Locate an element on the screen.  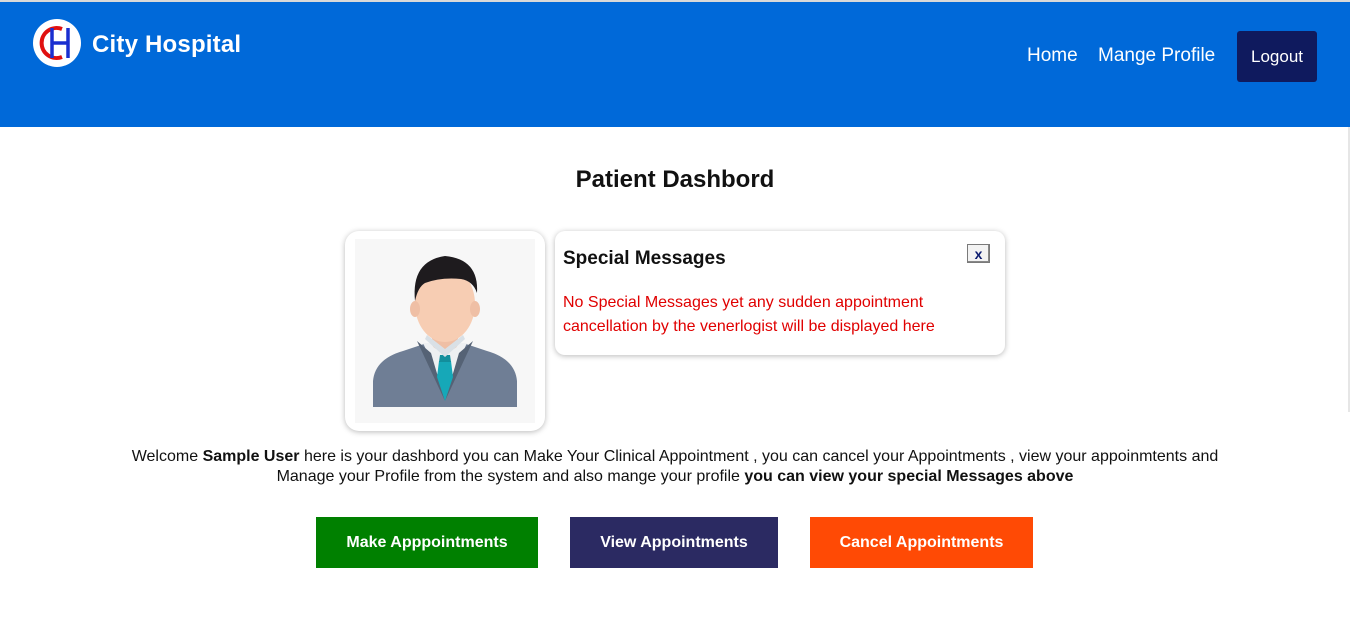
close-messages-button: x is located at coordinates (978, 253).